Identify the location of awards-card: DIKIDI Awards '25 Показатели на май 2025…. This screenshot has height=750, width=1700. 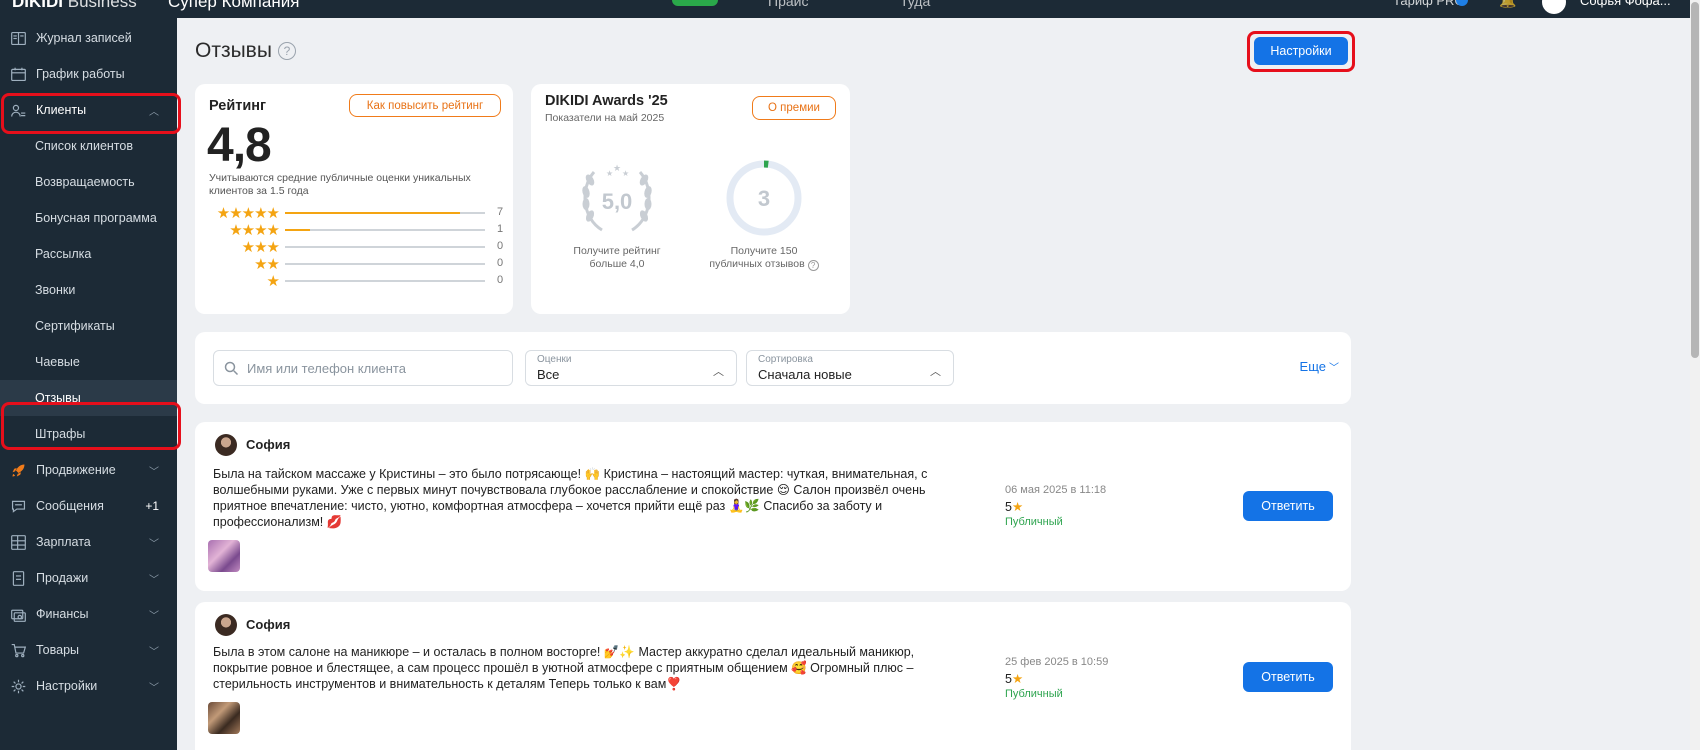
(690, 199).